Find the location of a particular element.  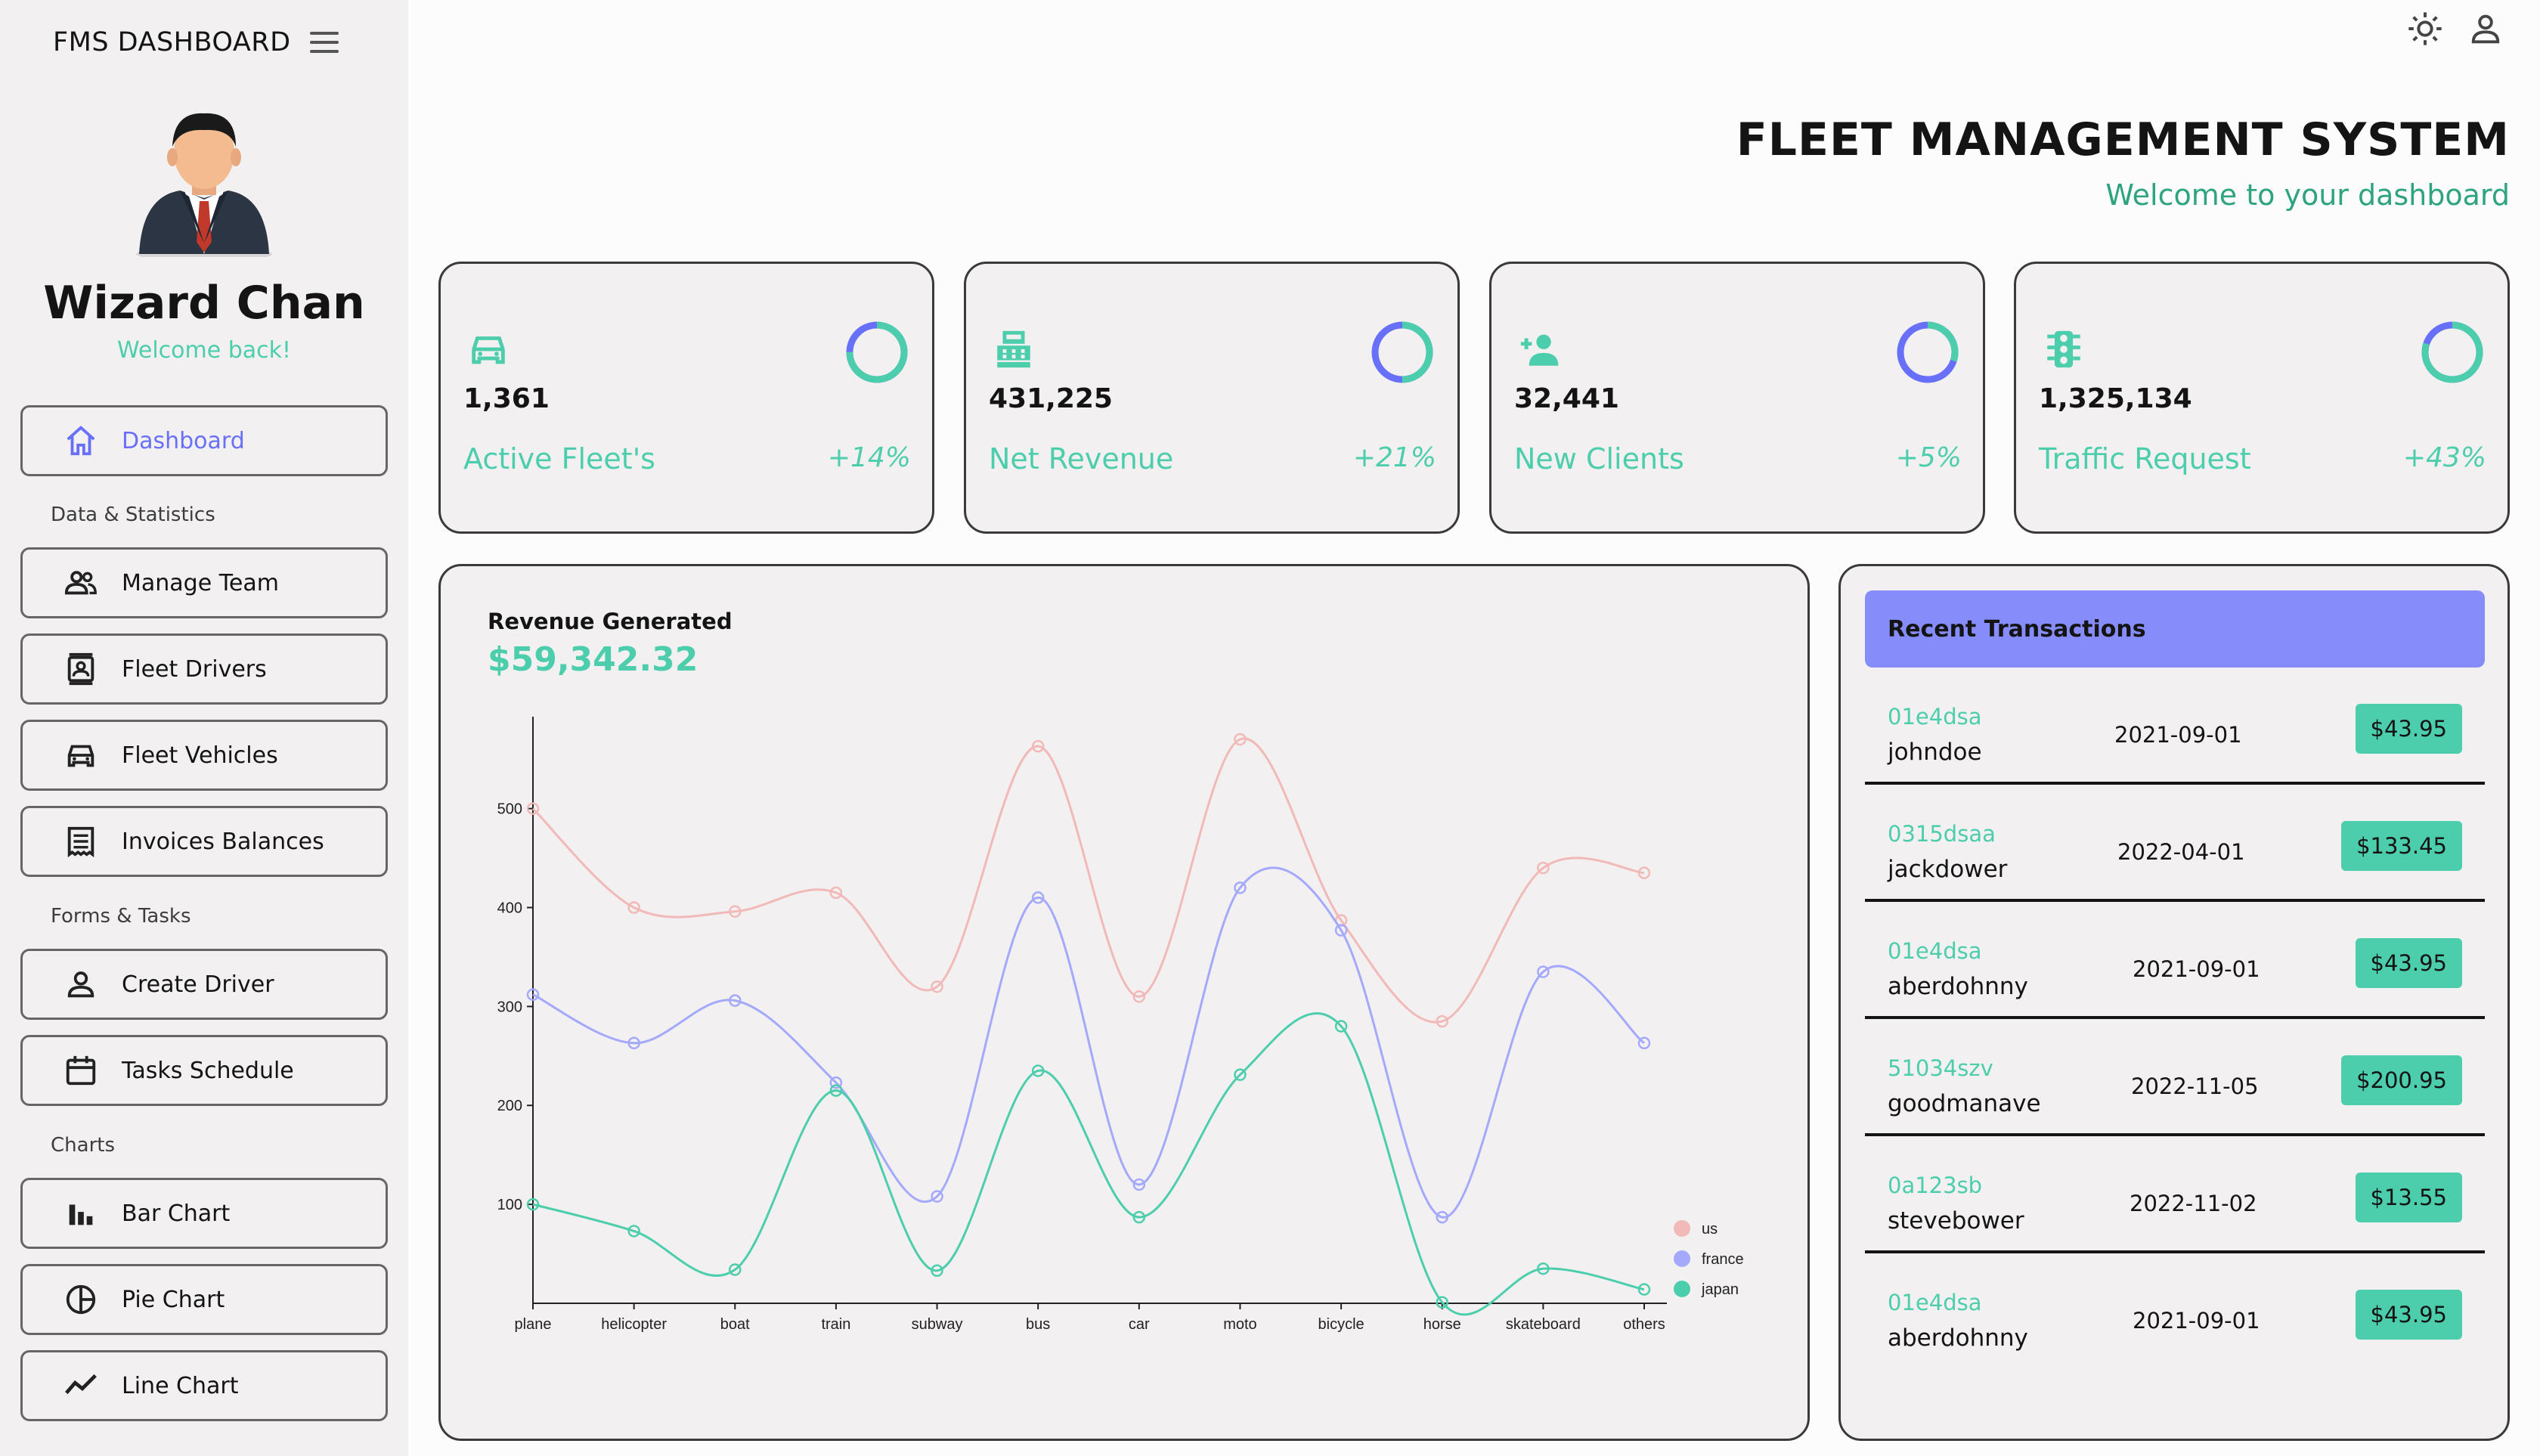

transaction-row: 01e4dsa johndoe 2021-09-01 $43.95 is located at coordinates (2175, 726).